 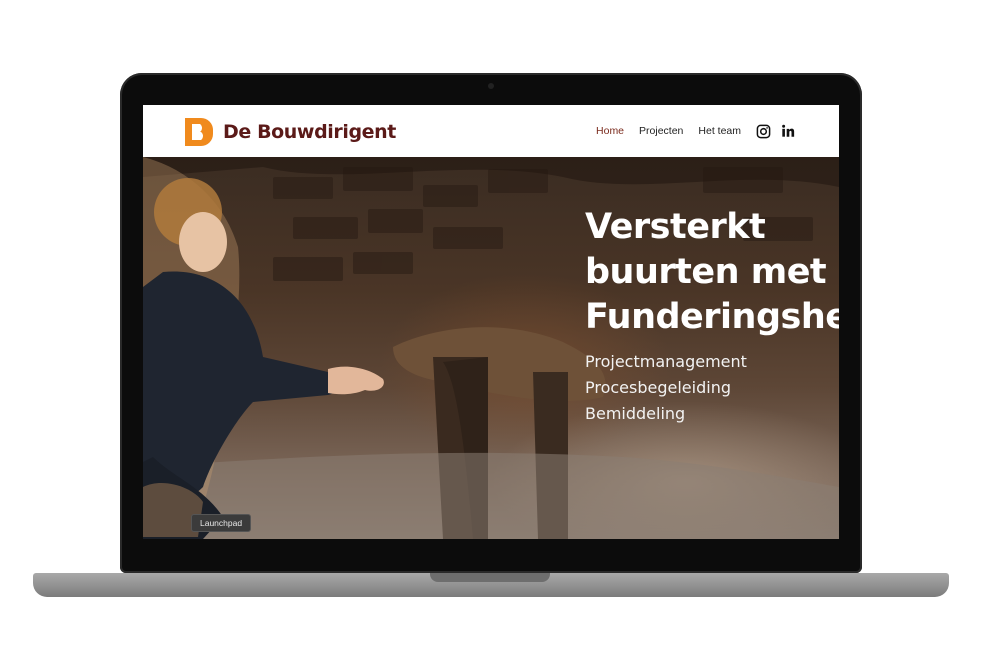 What do you see at coordinates (763, 131) in the screenshot?
I see `instagram-icon` at bounding box center [763, 131].